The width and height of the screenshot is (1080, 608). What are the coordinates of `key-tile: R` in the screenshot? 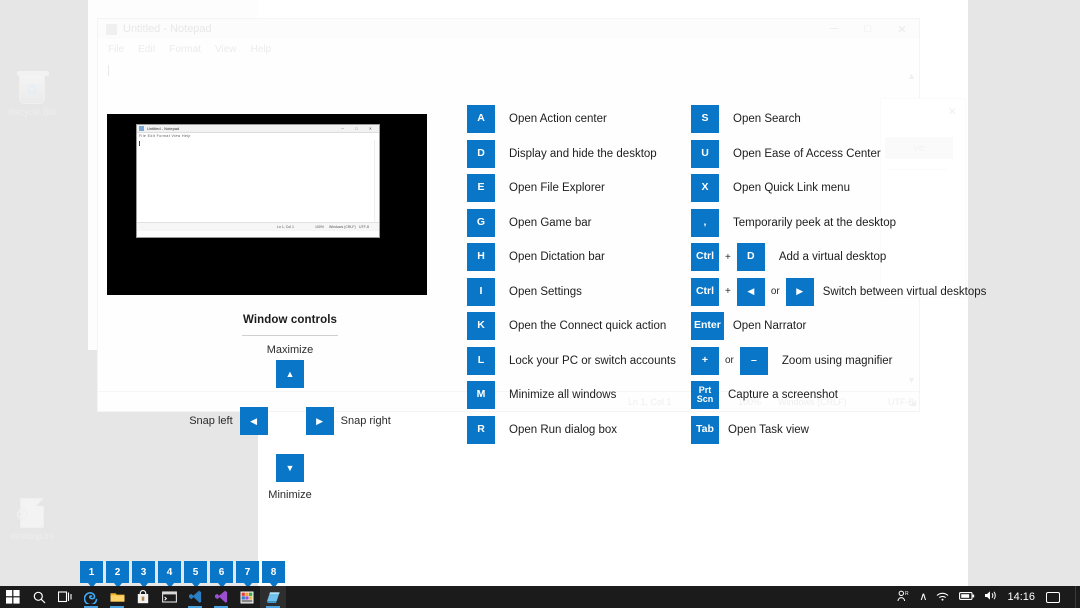 It's located at (481, 429).